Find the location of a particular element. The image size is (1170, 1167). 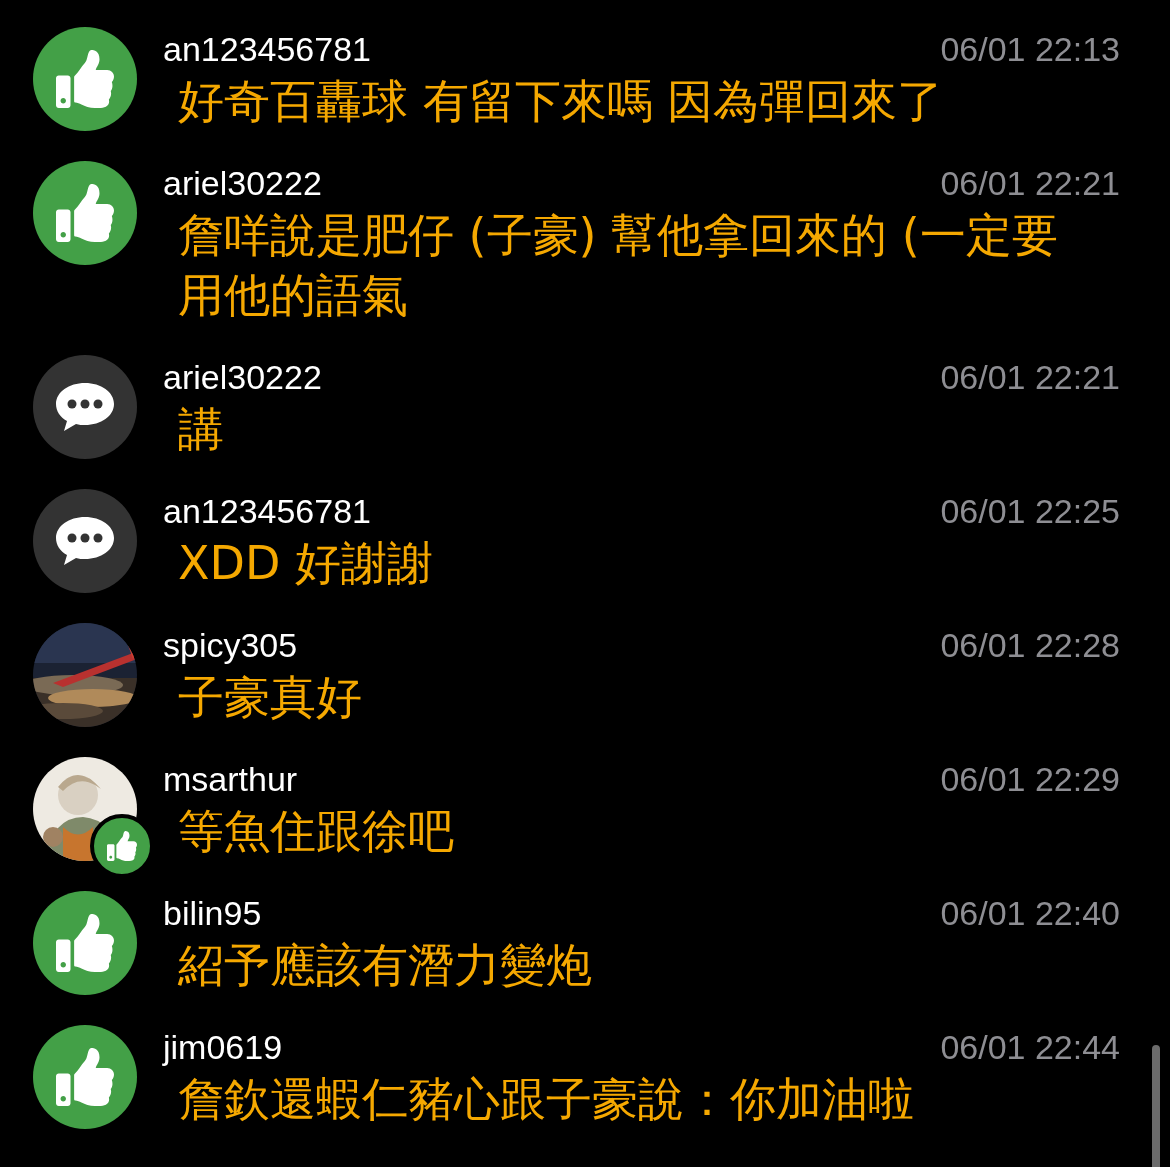

username: spicy305 is located at coordinates (230, 645).